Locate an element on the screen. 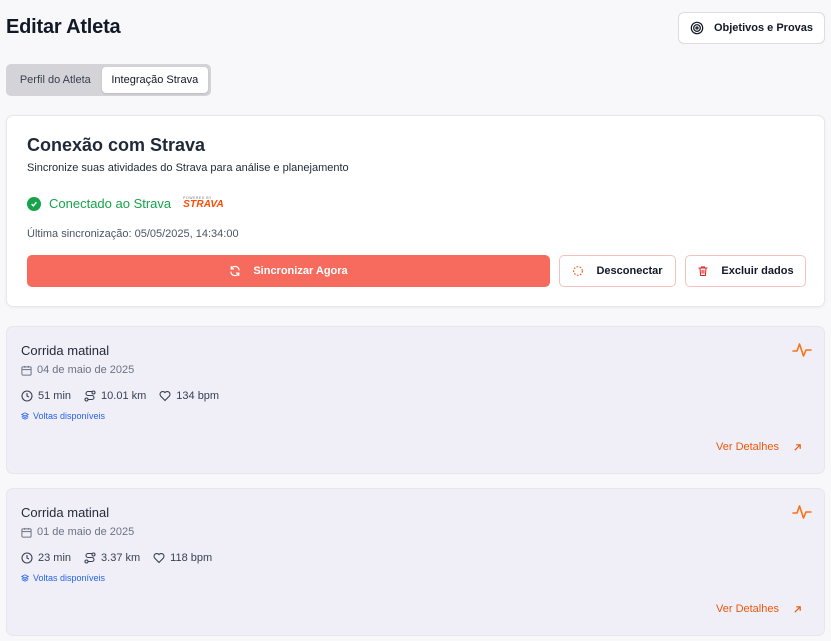  duration-stat: 51 min is located at coordinates (46, 396).